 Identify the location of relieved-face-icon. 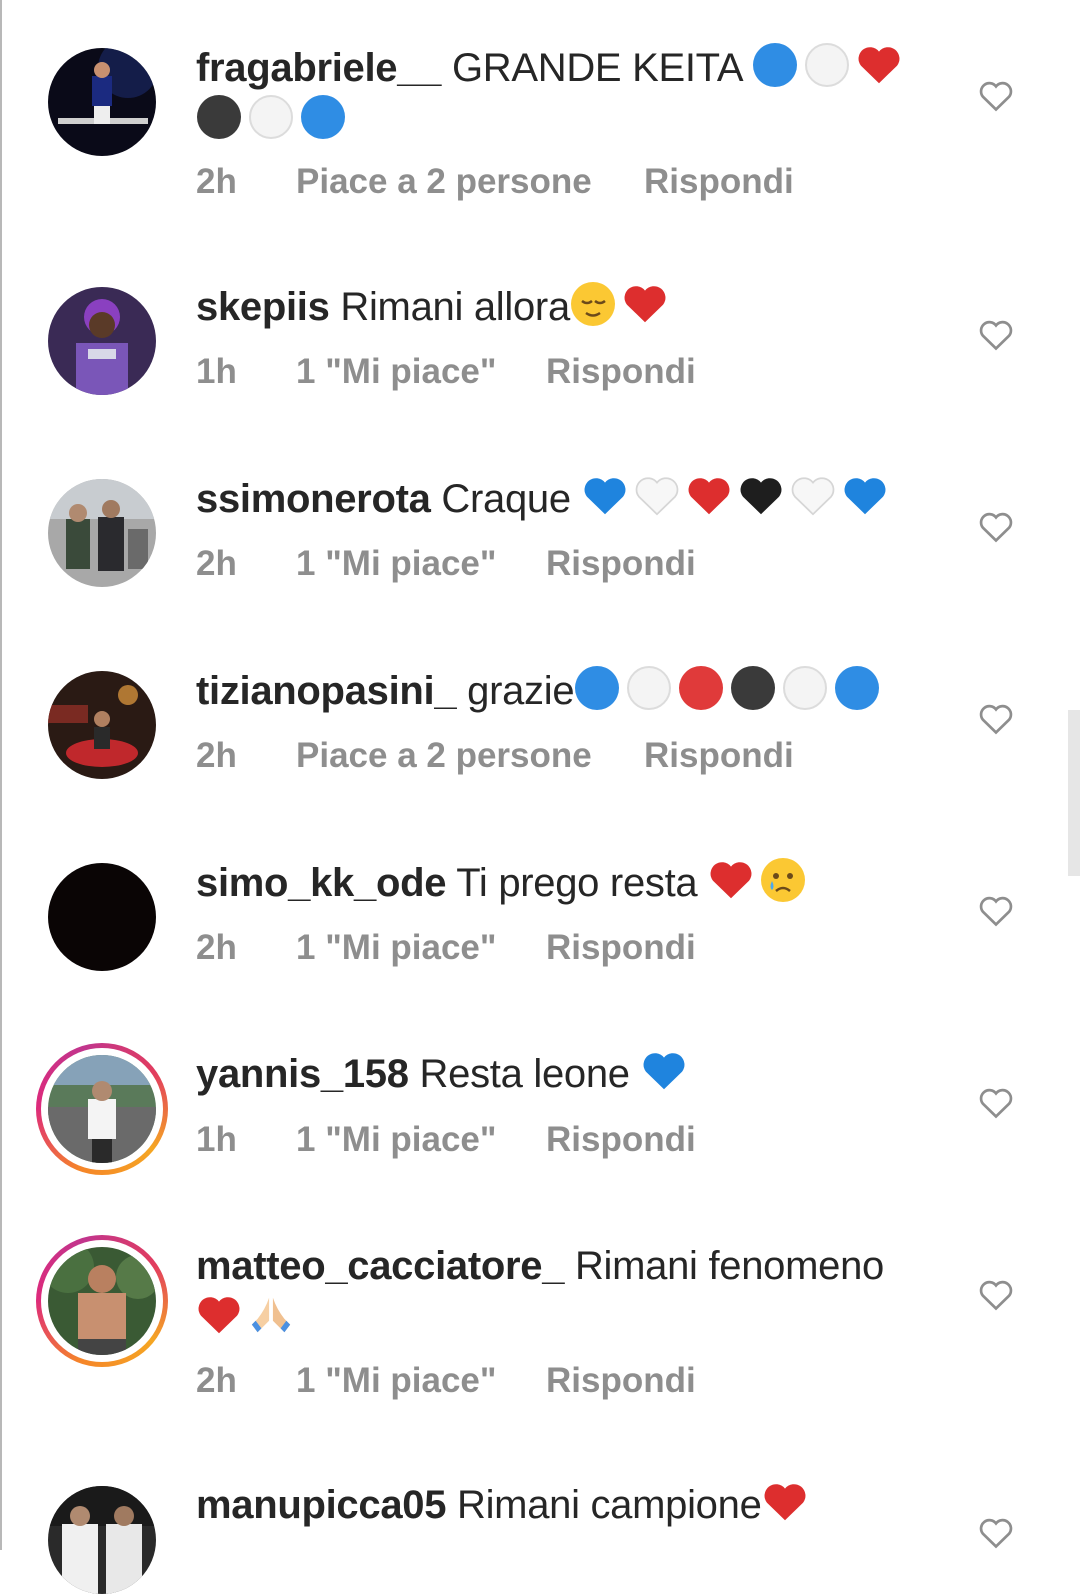
(593, 304).